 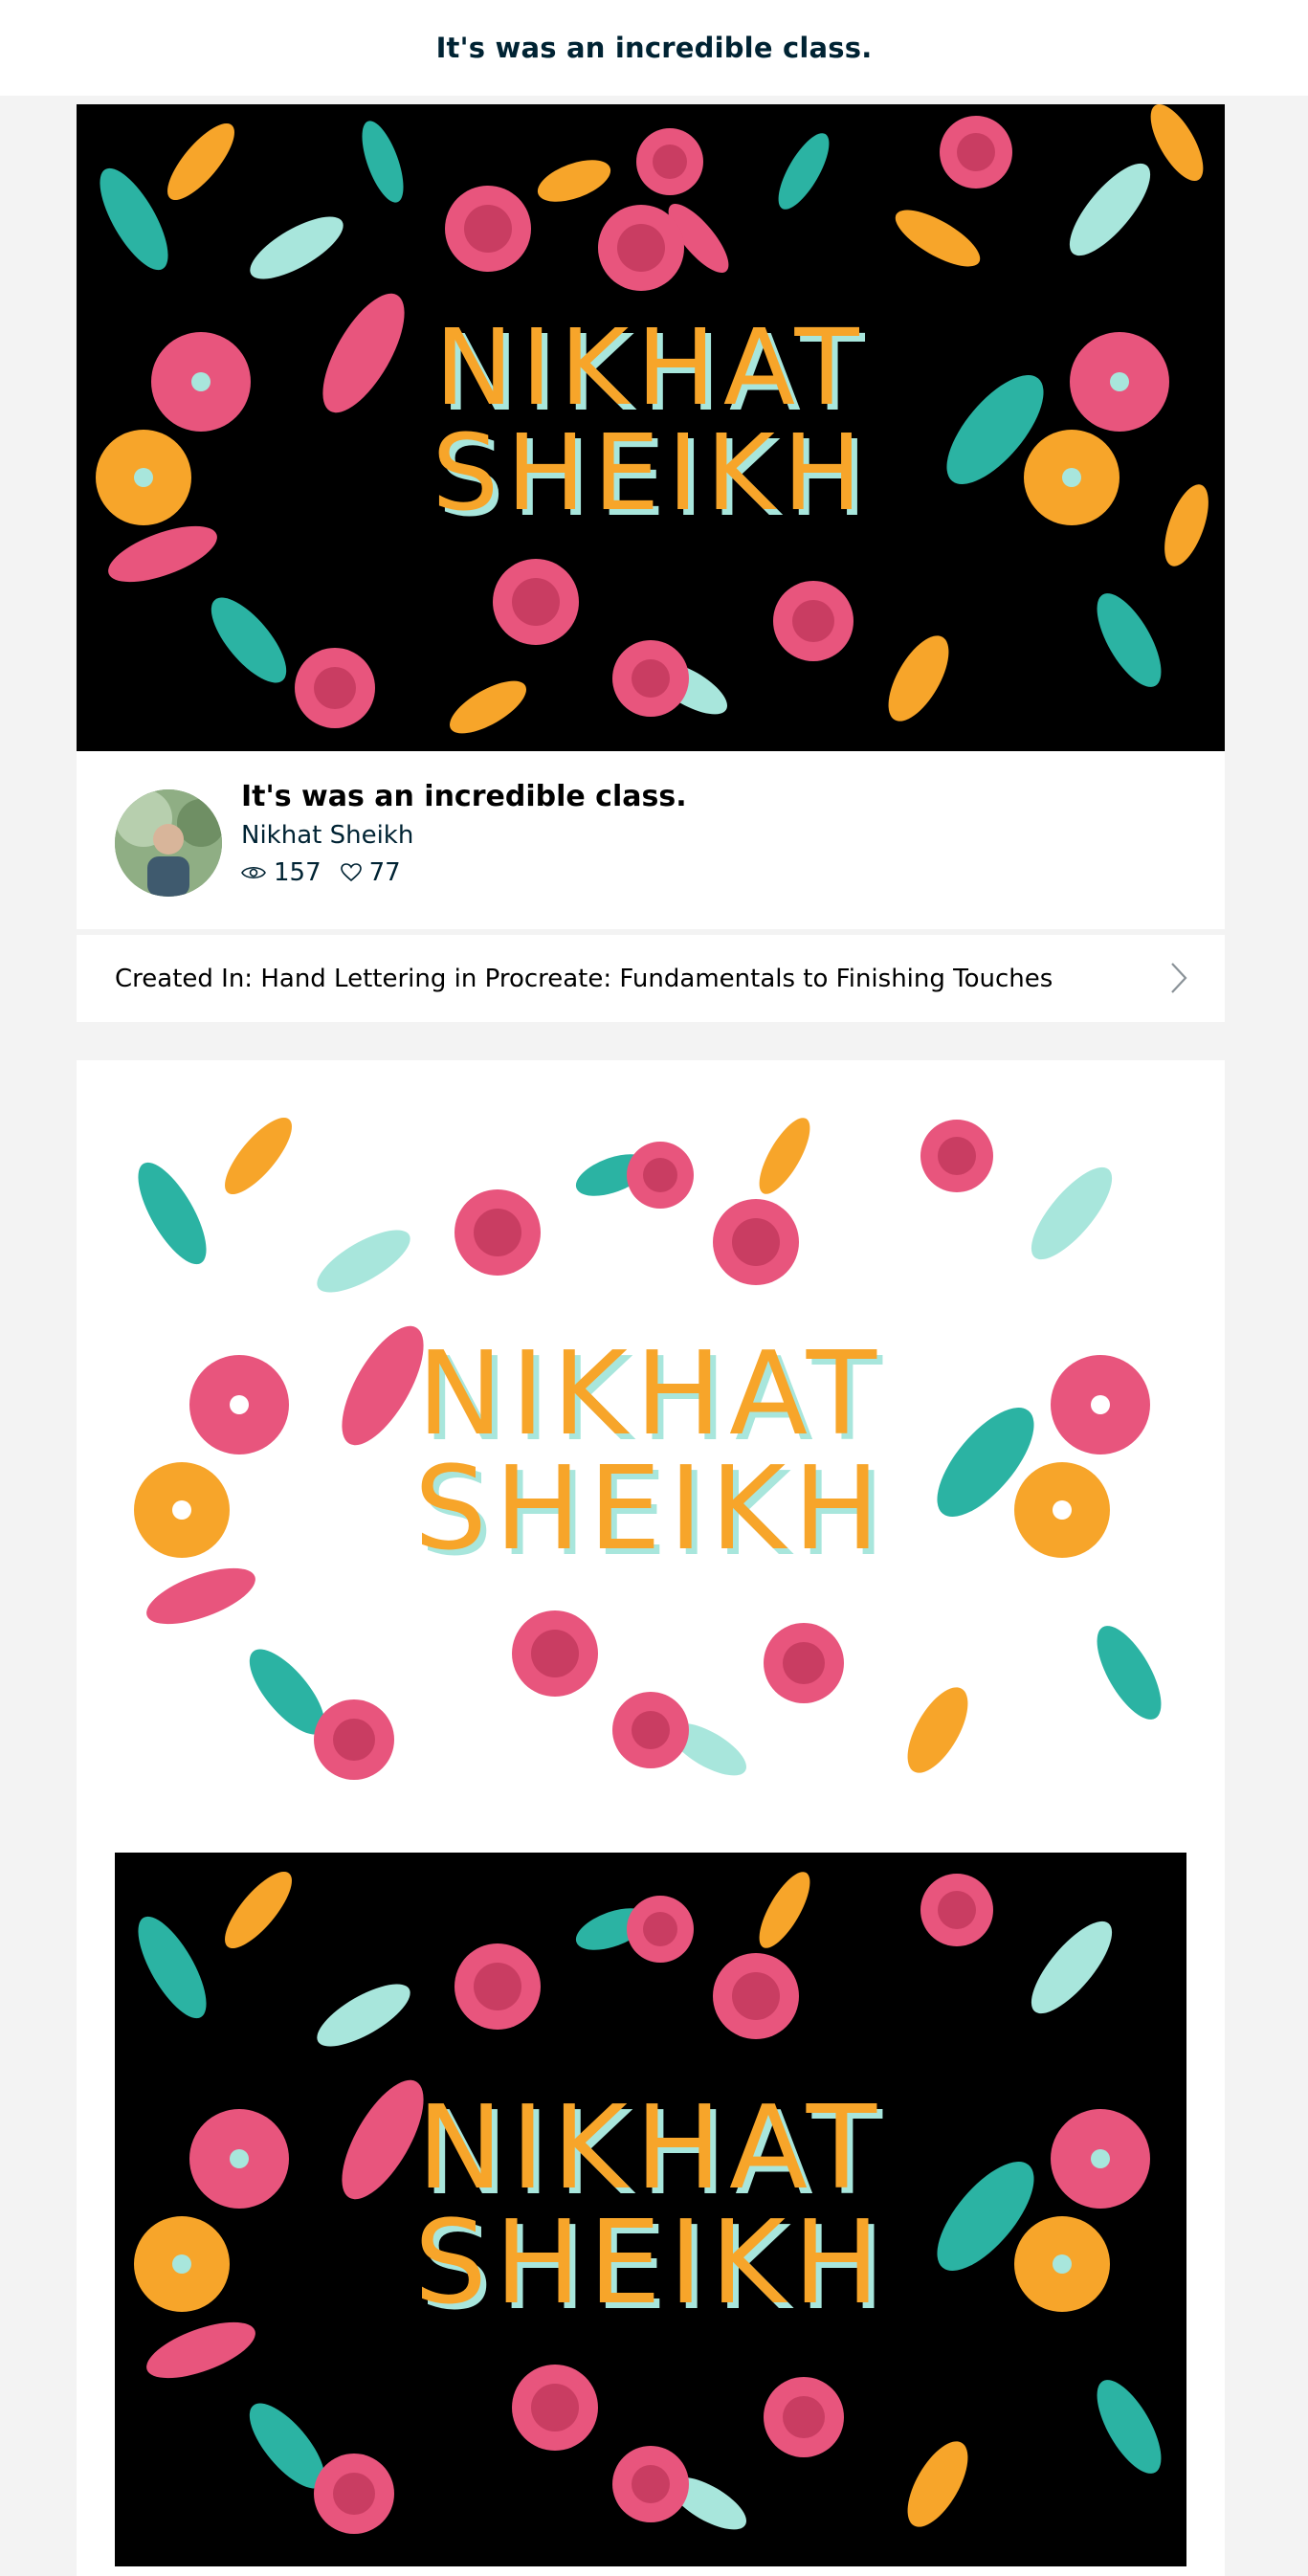 What do you see at coordinates (464, 796) in the screenshot?
I see `project-title: It's was an incredible class.` at bounding box center [464, 796].